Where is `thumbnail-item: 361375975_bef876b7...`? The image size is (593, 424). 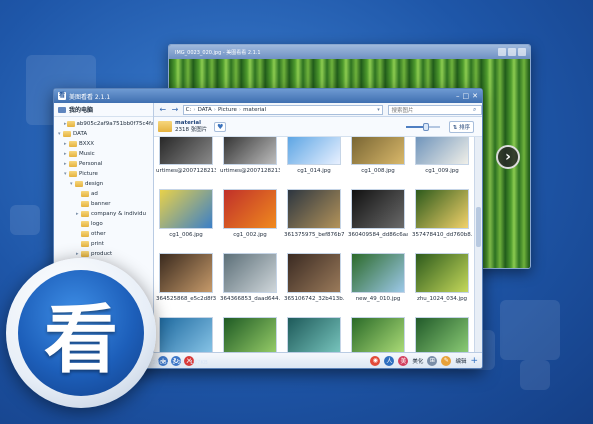
thumbnail-item: 361375975_bef876b7... is located at coordinates (314, 216).